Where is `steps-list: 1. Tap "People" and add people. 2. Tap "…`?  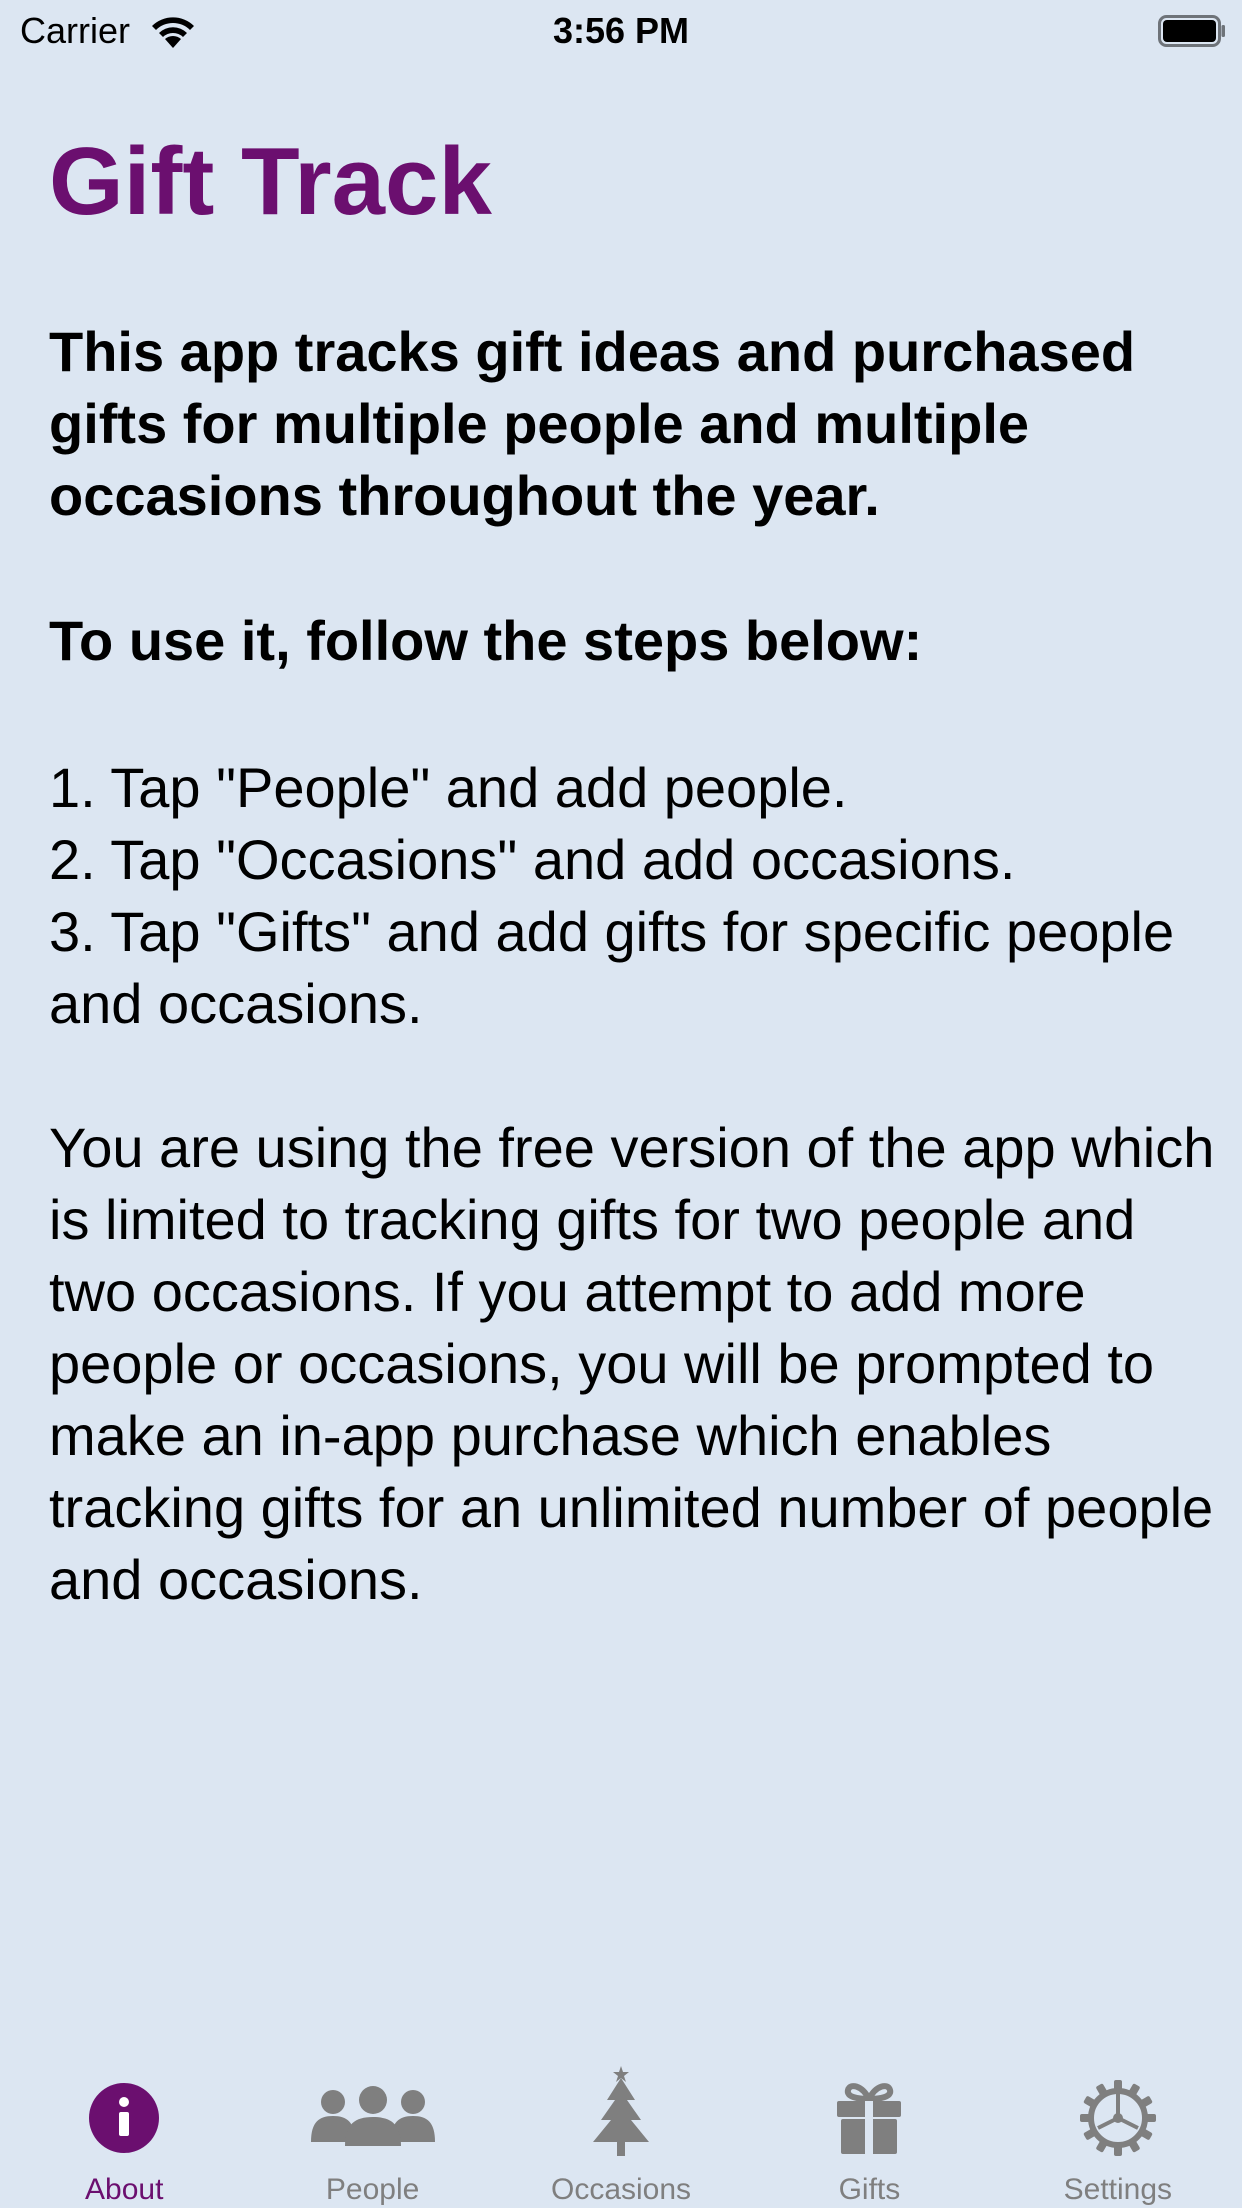 steps-list: 1. Tap "People" and add people. 2. Tap "… is located at coordinates (631, 896).